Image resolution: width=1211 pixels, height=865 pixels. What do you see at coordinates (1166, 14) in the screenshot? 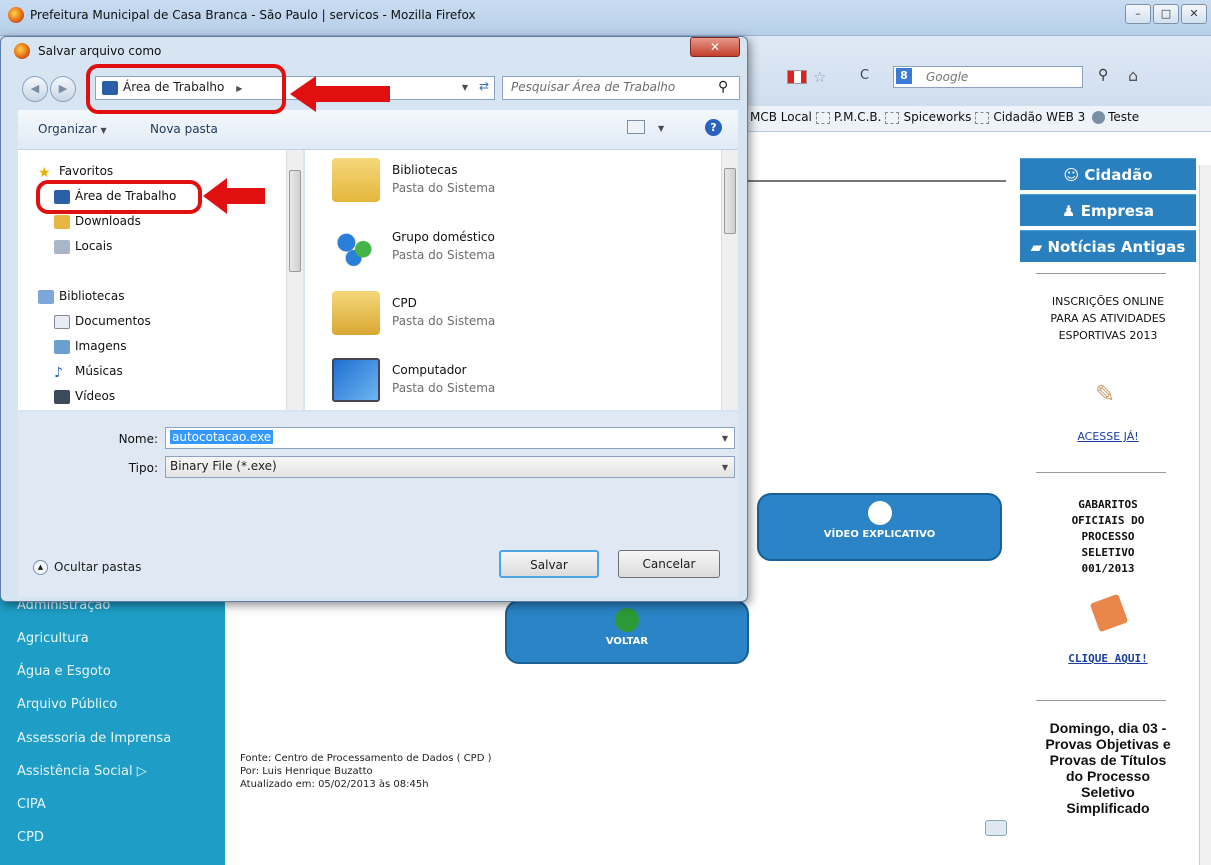
I see `maximize-button: □` at bounding box center [1166, 14].